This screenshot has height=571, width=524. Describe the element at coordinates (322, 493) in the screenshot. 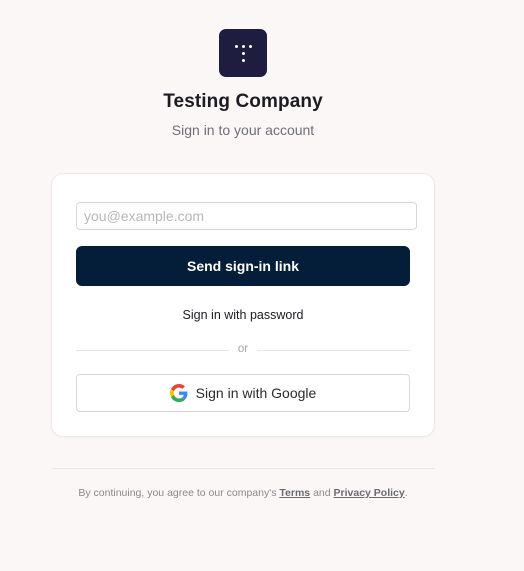

I see `legal-conjunction: and` at that location.